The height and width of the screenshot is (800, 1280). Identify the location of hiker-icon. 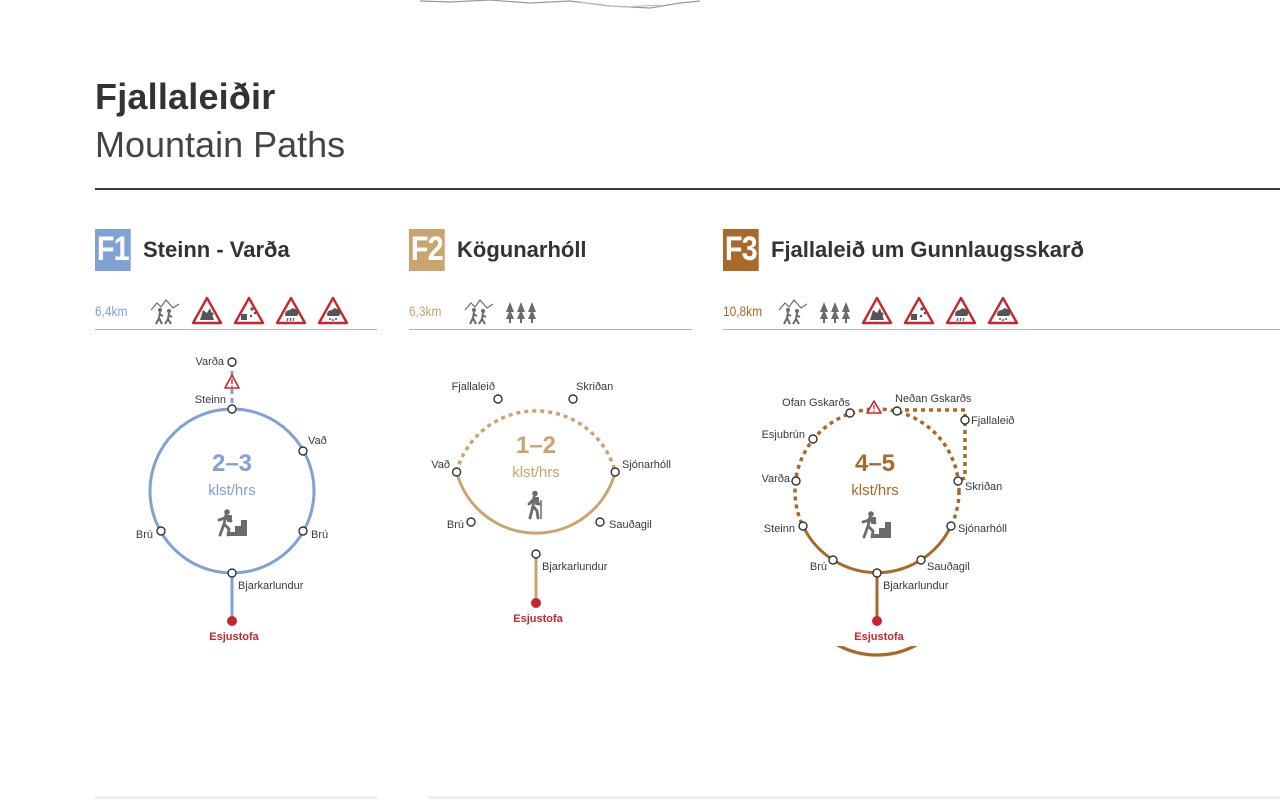
(535, 505).